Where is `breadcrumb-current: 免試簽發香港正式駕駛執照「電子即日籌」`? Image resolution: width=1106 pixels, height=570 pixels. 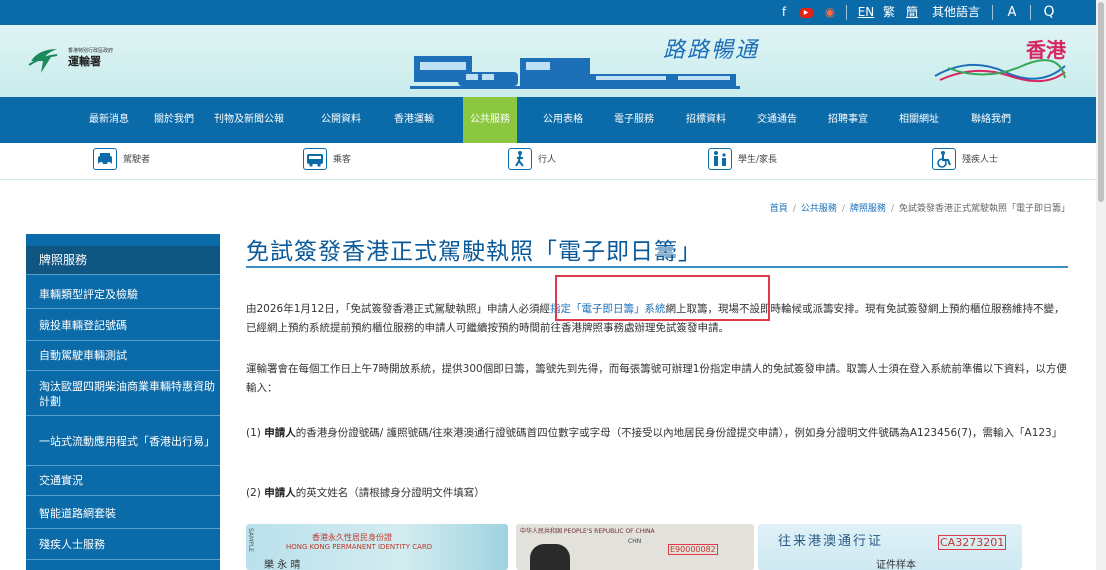 breadcrumb-current: 免試簽發香港正式駕駛執照「電子即日籌」 is located at coordinates (984, 209).